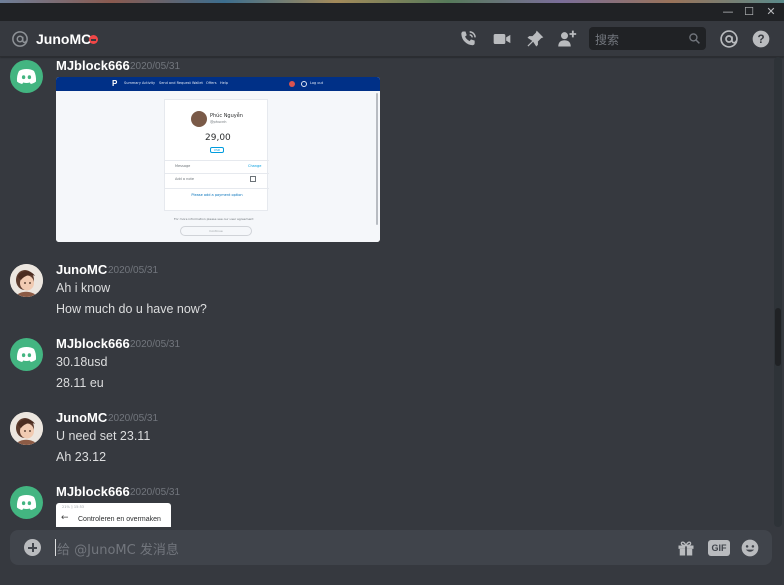 This screenshot has height=585, width=784. What do you see at coordinates (391, 547) in the screenshot?
I see `message-composer: 给 @JunoMC 发消息 GIF` at bounding box center [391, 547].